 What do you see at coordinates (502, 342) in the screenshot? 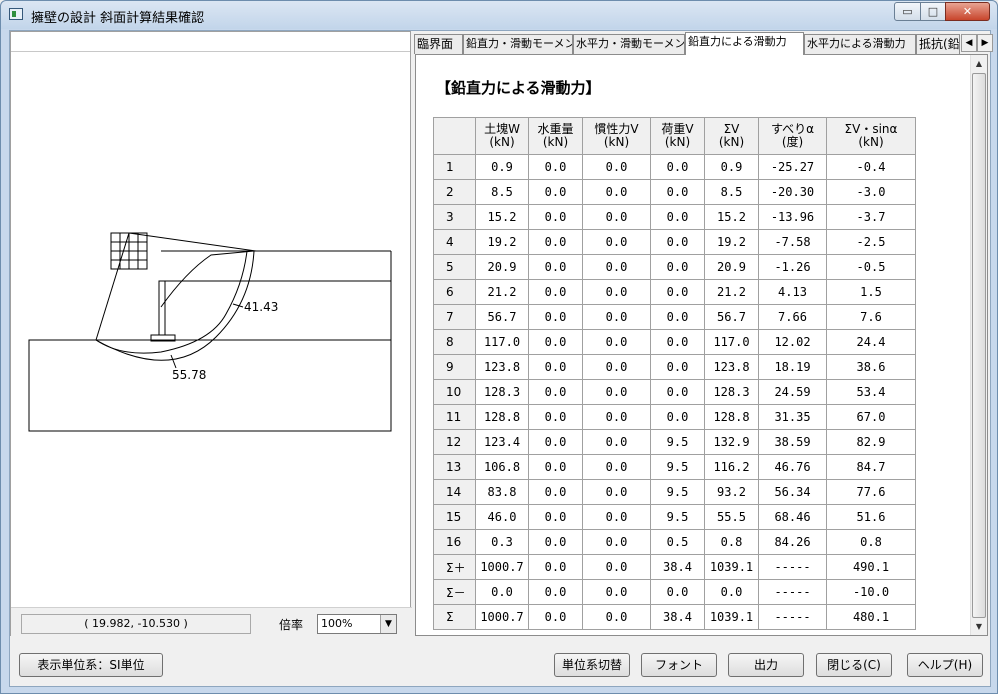
I see `table-cell: 117.0` at bounding box center [502, 342].